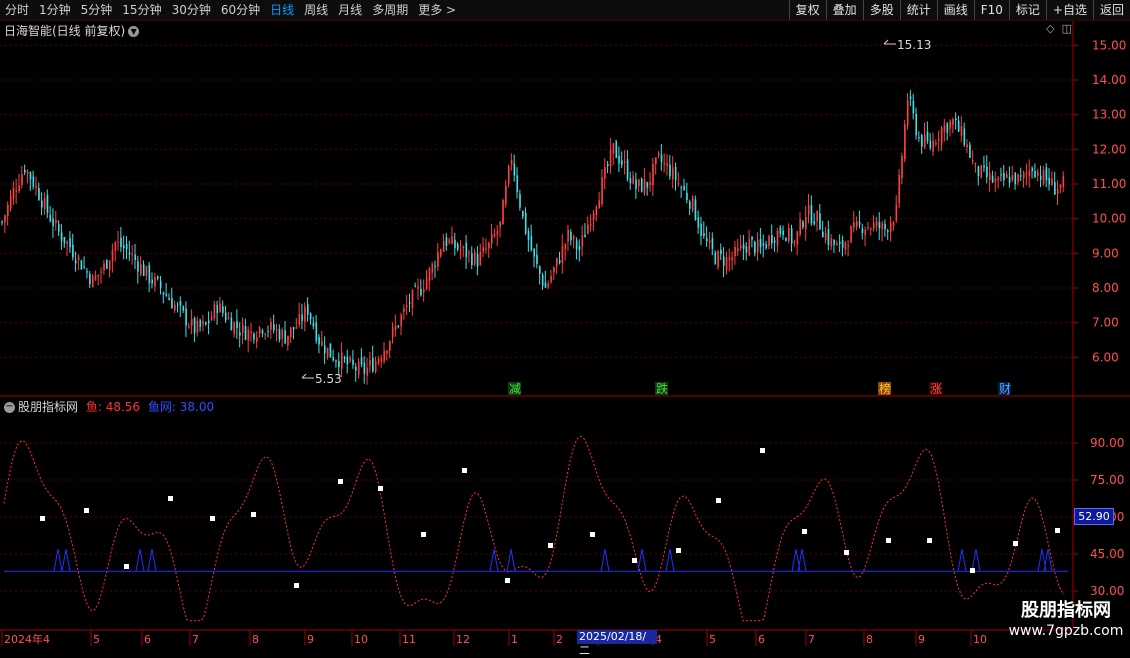  Describe the element at coordinates (134, 31) in the screenshot. I see `chevron-down-icon: ▼` at that location.